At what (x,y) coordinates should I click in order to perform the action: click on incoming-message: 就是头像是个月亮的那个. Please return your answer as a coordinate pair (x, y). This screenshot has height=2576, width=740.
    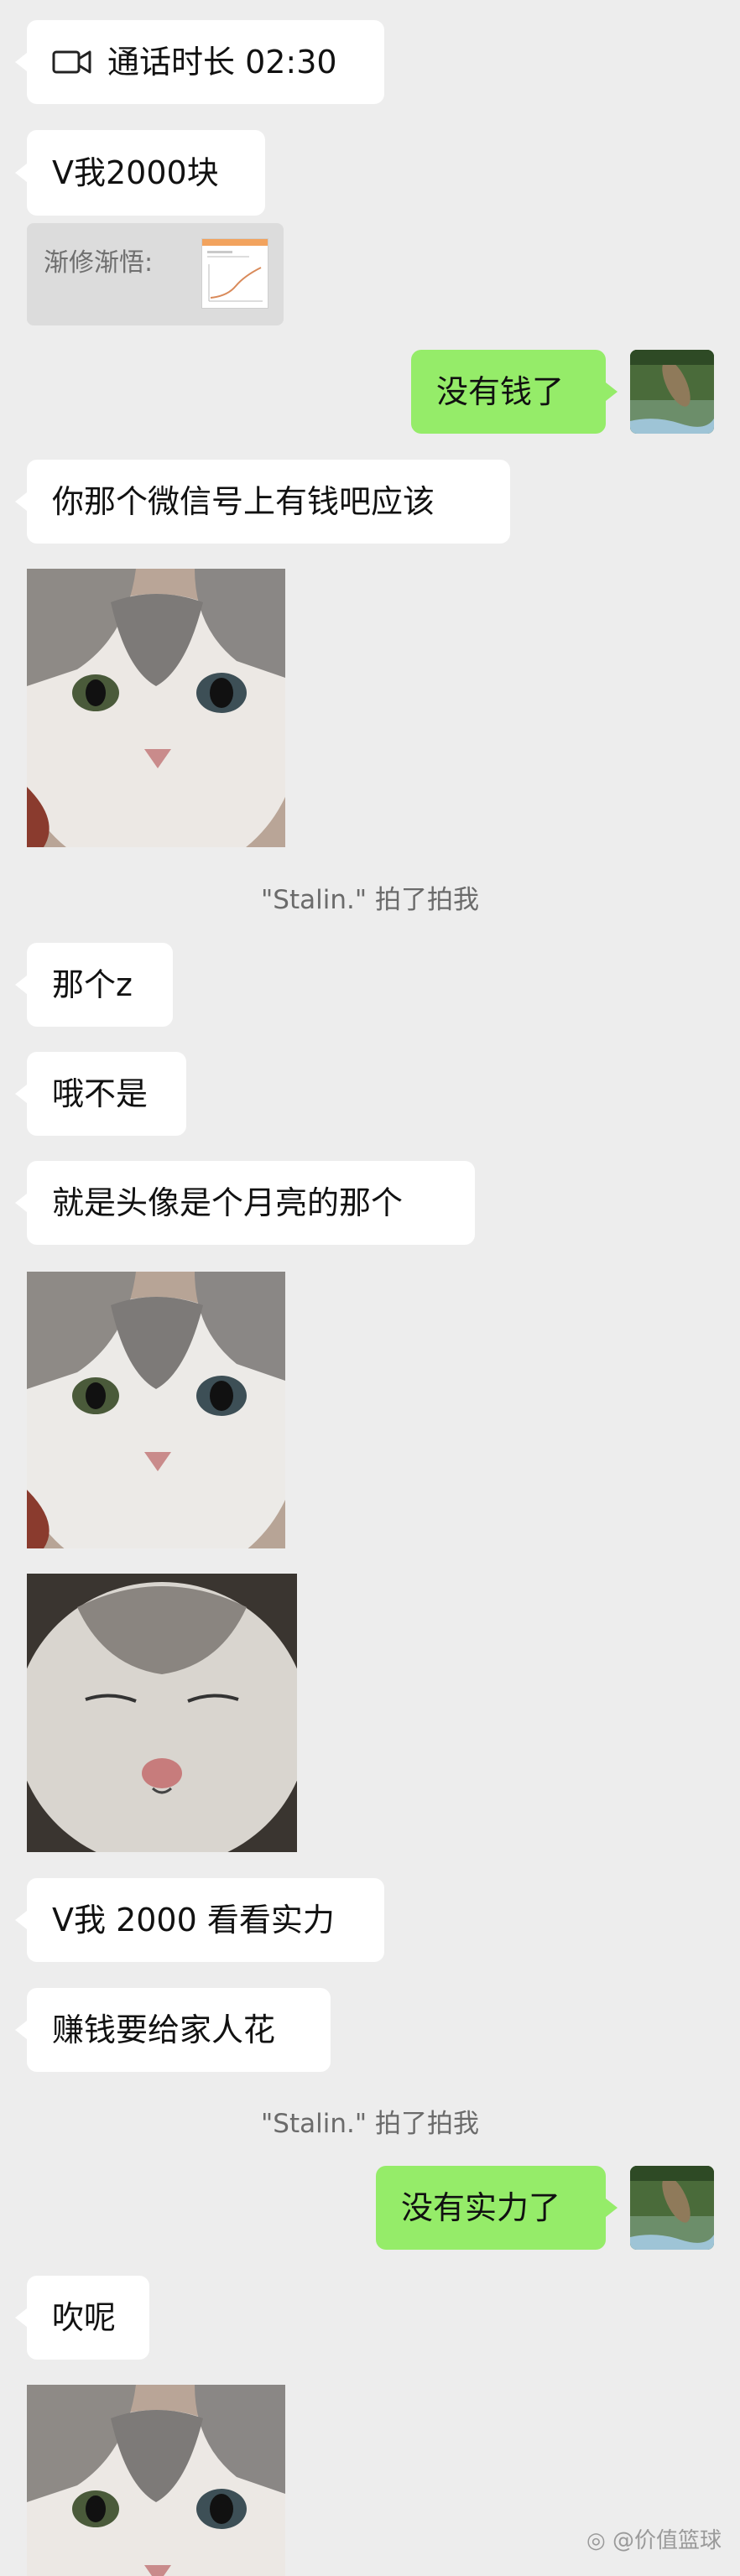
    Looking at the image, I should click on (245, 1203).